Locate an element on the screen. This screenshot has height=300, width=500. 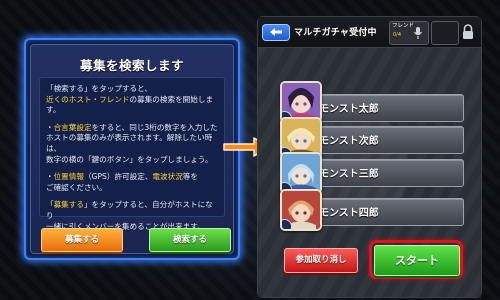
player-name: モンスト太郎 is located at coordinates (349, 109).